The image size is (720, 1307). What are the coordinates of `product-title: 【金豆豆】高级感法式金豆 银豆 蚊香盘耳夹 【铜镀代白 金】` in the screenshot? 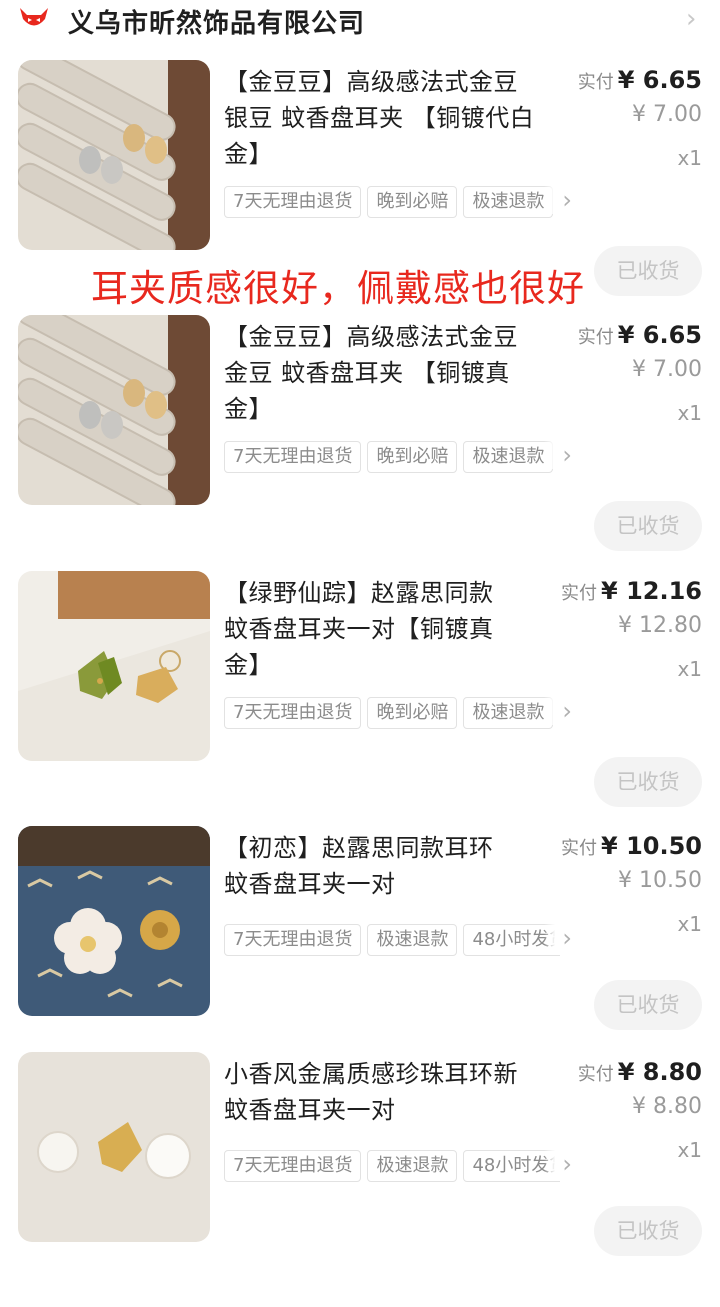 It's located at (395, 118).